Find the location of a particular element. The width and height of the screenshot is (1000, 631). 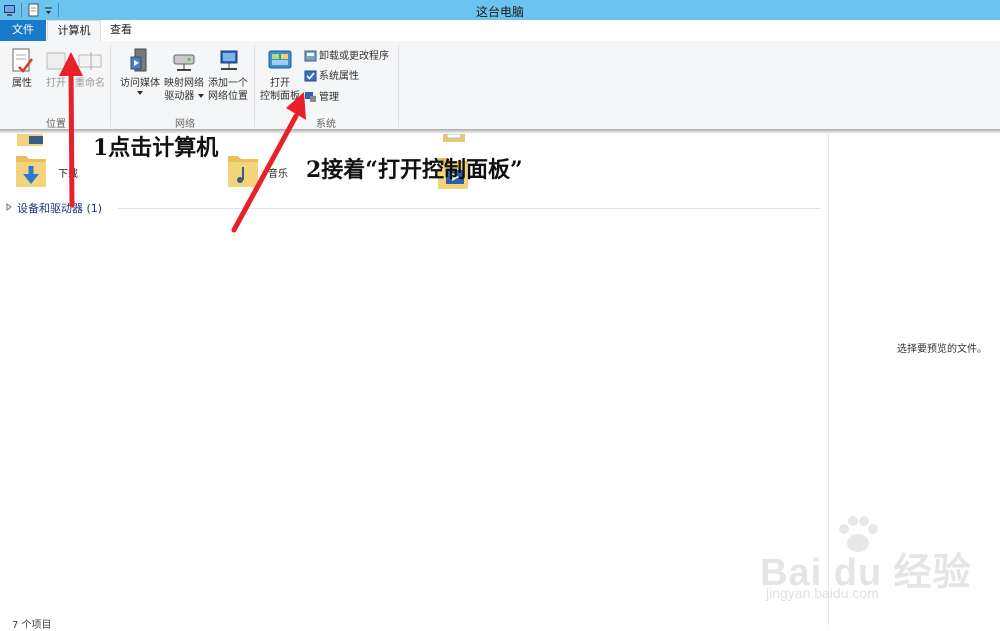

arrow-step1 is located at coordinates (71, 130).